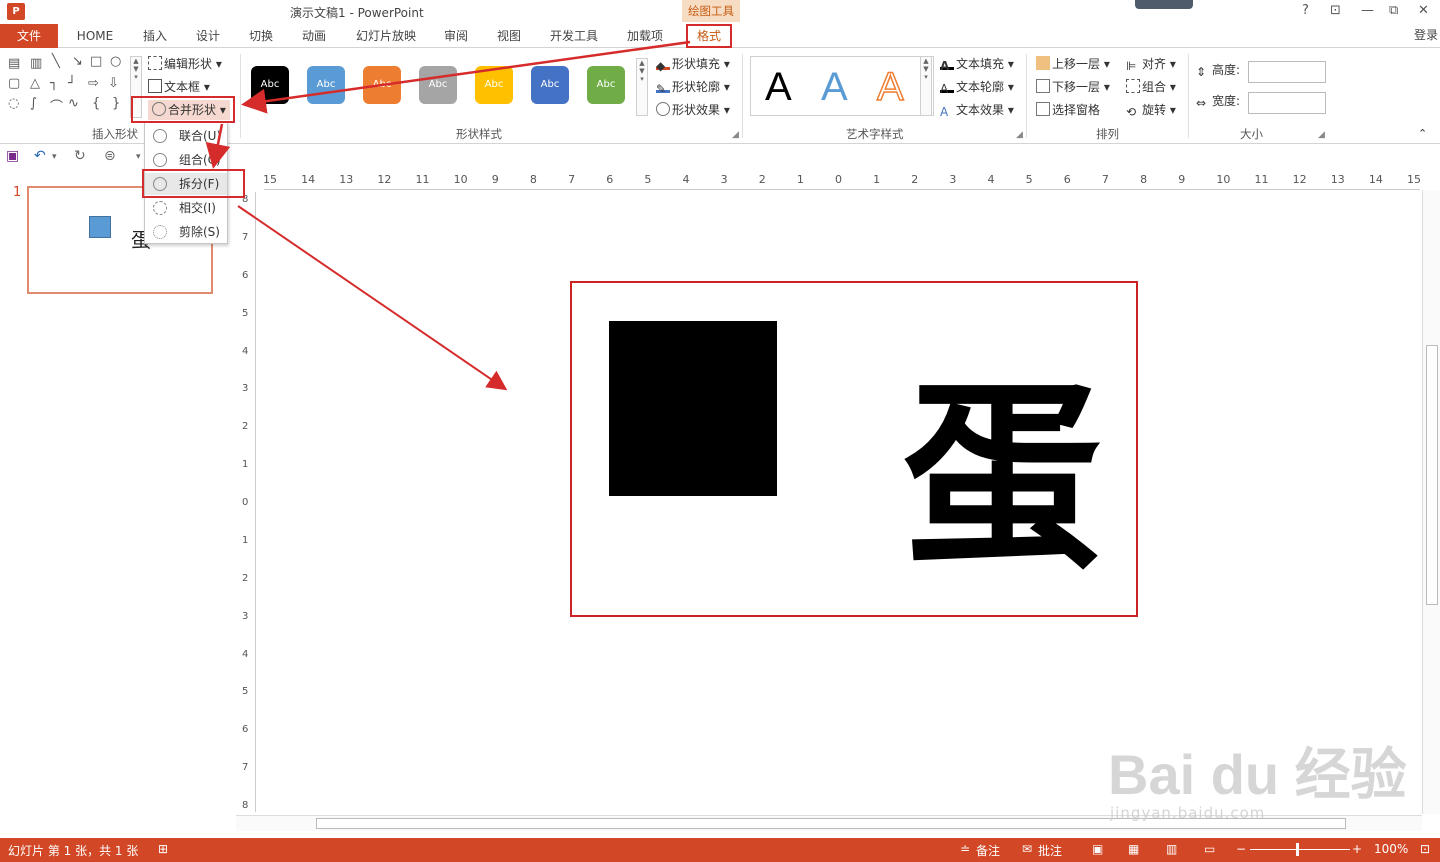 This screenshot has width=1440, height=862. What do you see at coordinates (693, 87) in the screenshot?
I see `shape-outline-button: ✎ 形状轮廓 ▾` at bounding box center [693, 87].